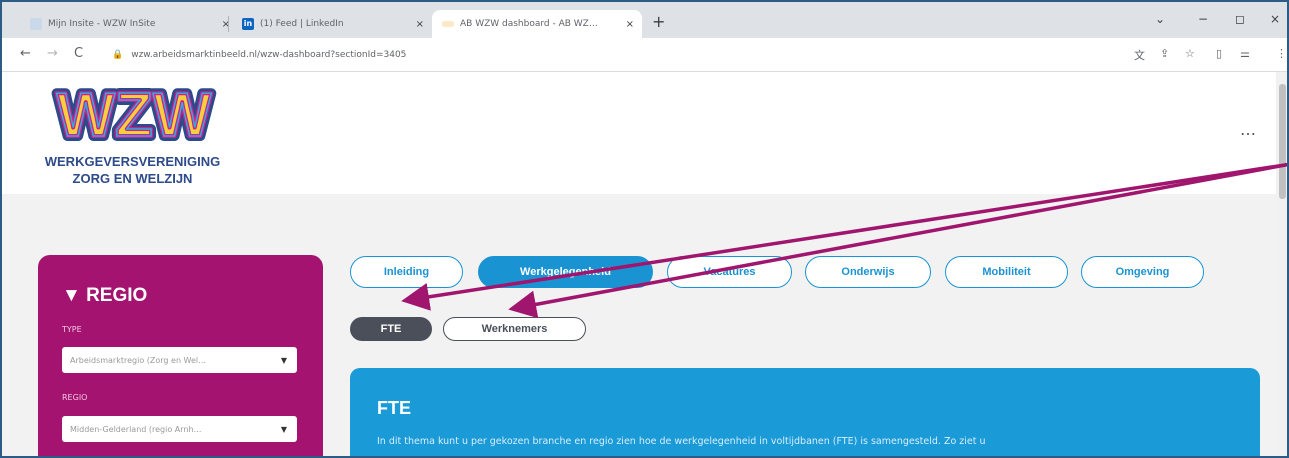  What do you see at coordinates (658, 22) in the screenshot?
I see `new-tab-button: +` at bounding box center [658, 22].